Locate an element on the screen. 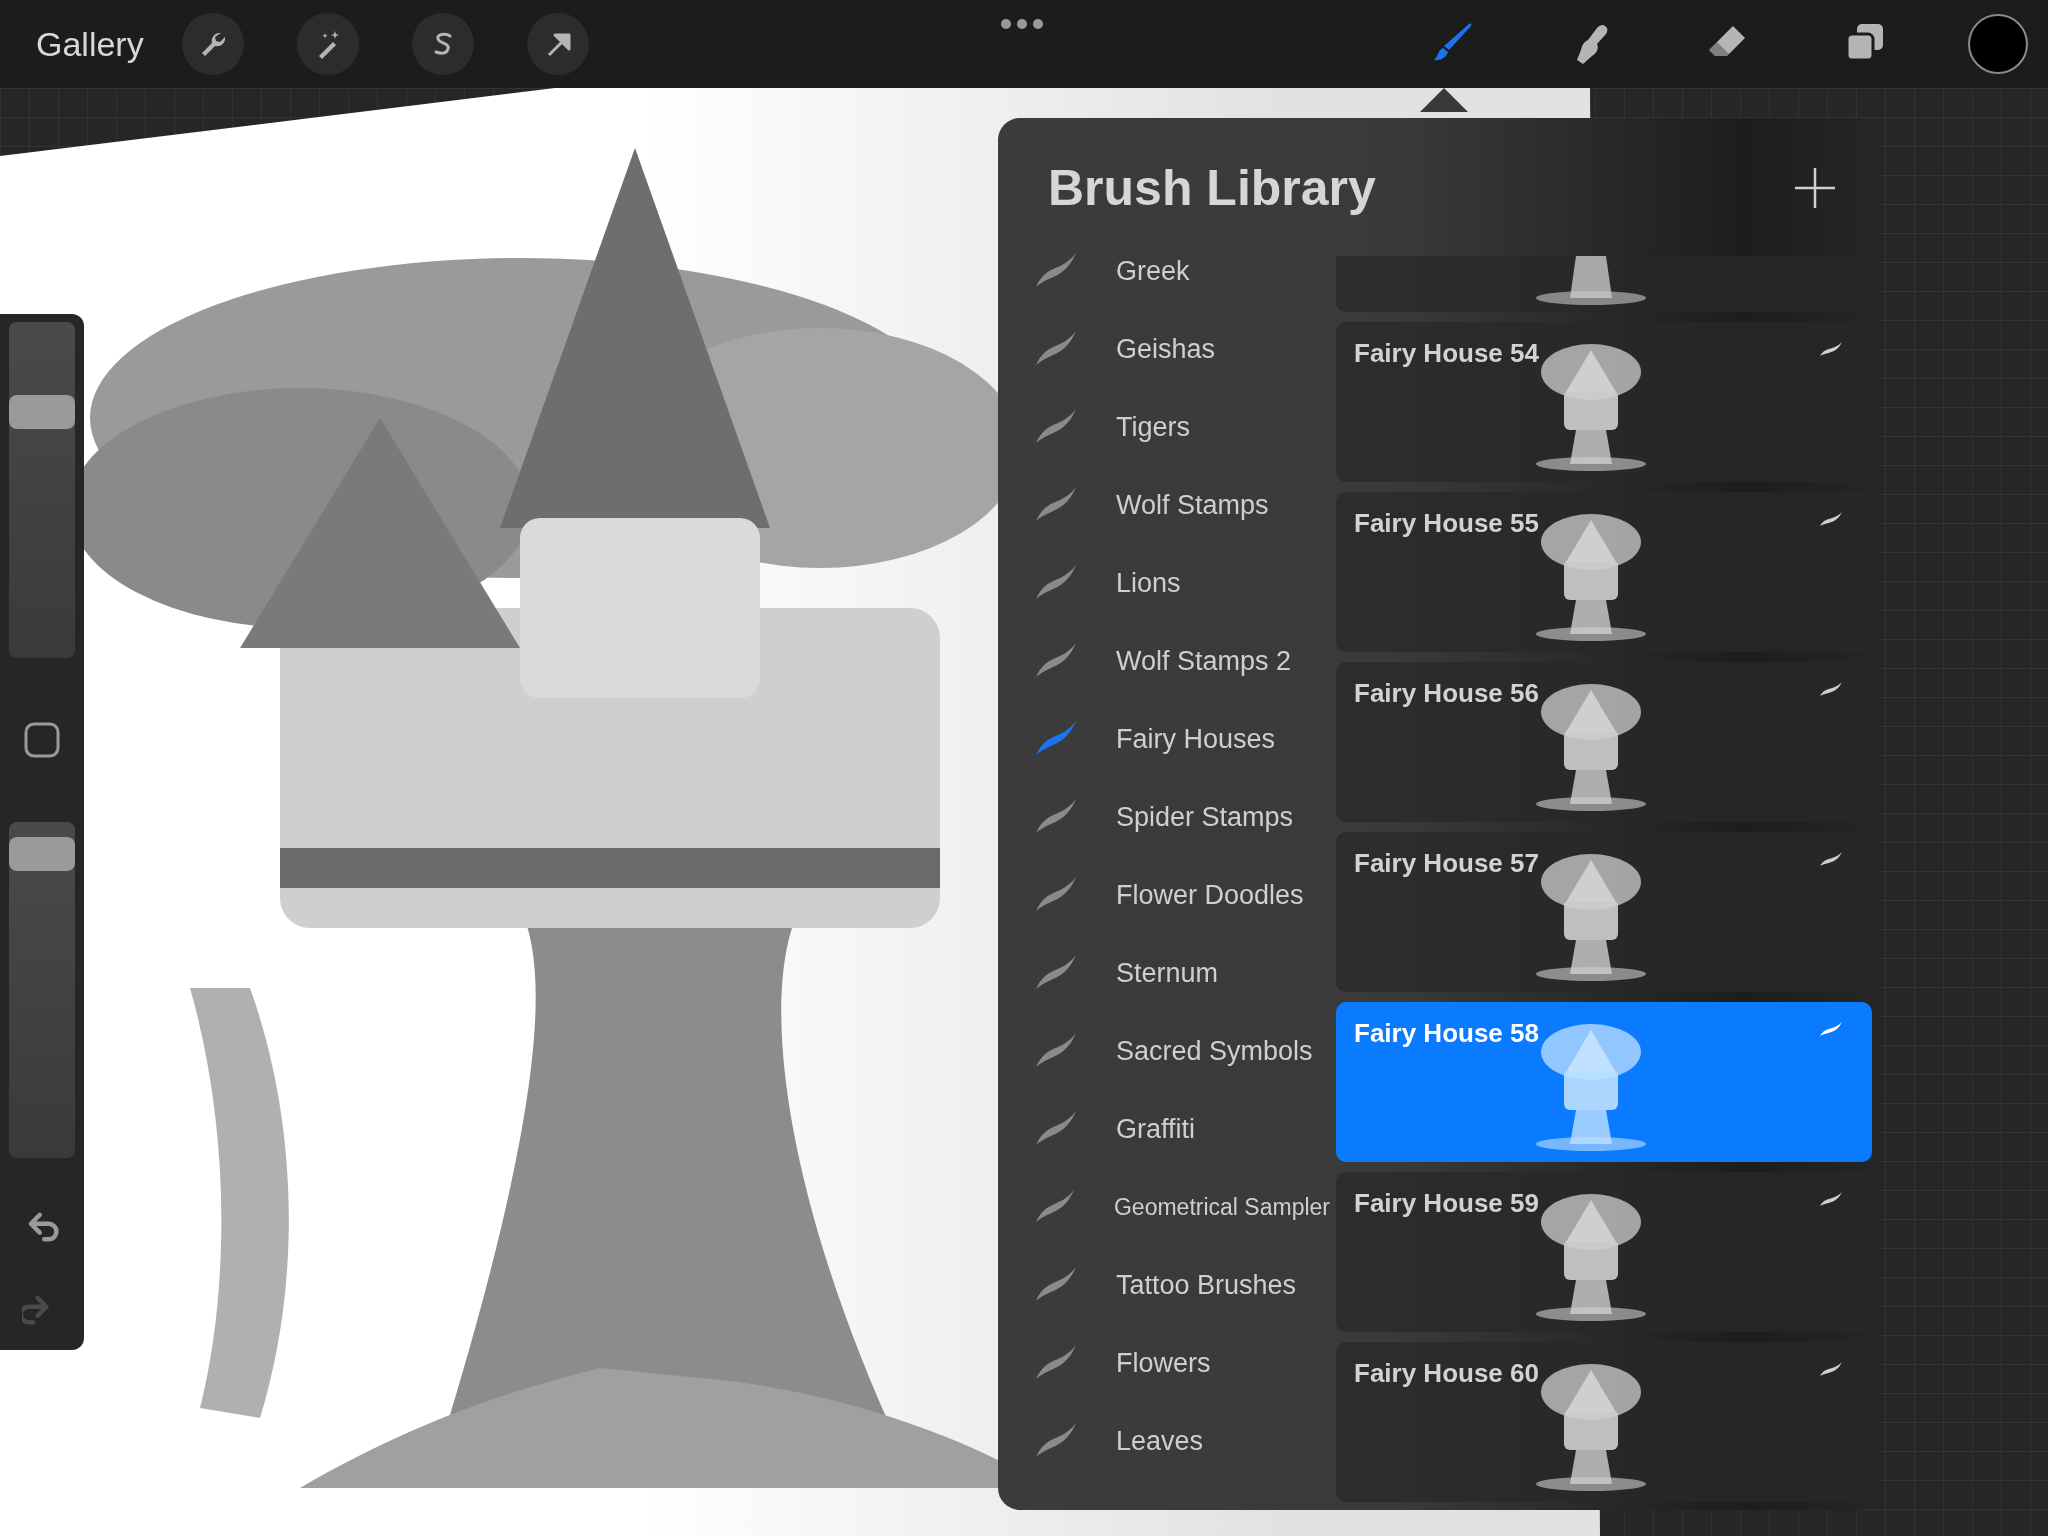 This screenshot has width=2048, height=1536. more-icon is located at coordinates (1022, 24).